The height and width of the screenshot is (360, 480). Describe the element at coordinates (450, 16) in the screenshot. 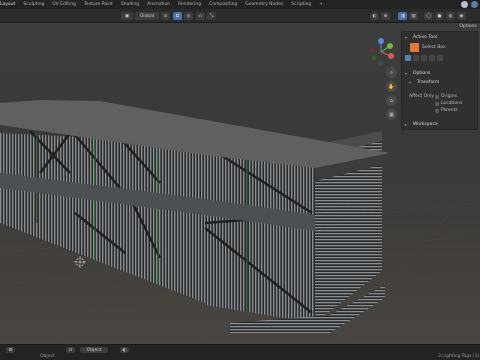

I see `shading-material-icon: ◍` at that location.